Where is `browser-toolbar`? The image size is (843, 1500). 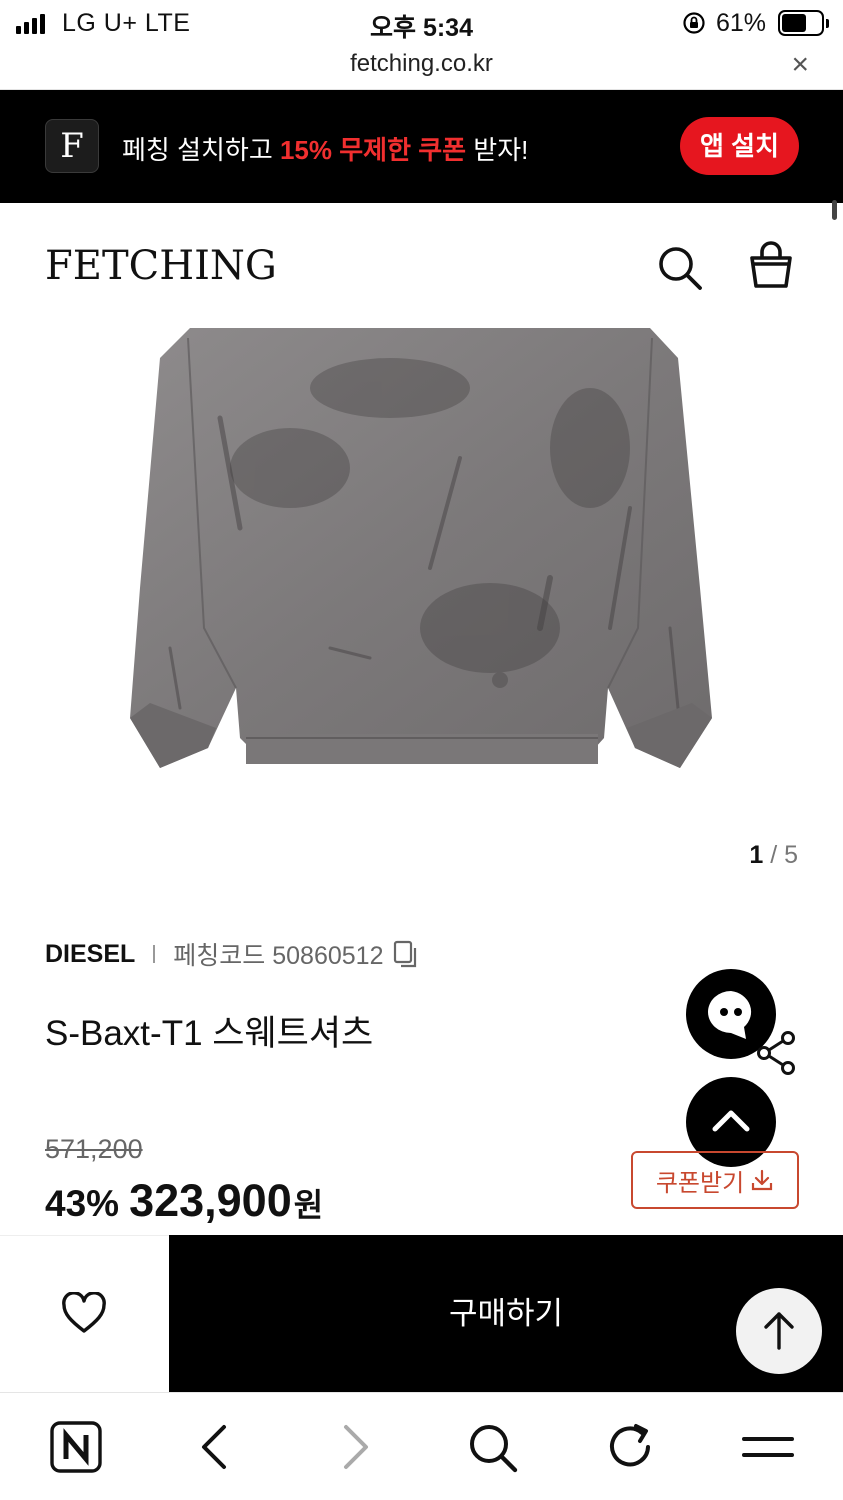 browser-toolbar is located at coordinates (421, 1446).